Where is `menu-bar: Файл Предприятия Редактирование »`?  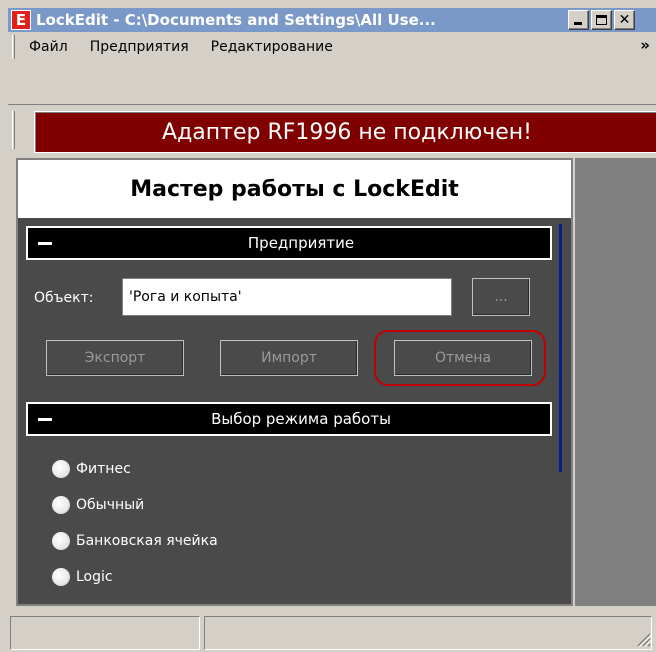
menu-bar: Файл Предприятия Редактирование » is located at coordinates (332, 47).